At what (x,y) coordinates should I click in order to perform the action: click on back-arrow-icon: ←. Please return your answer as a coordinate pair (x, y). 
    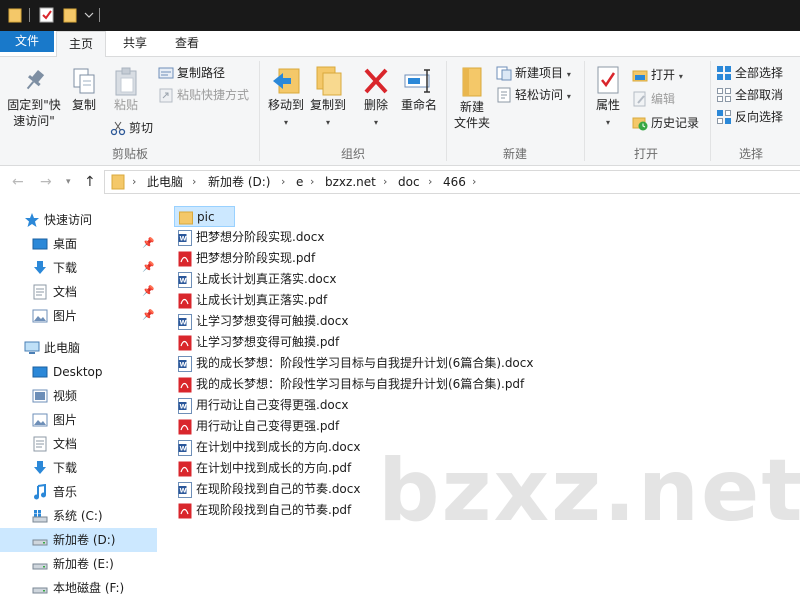
    Looking at the image, I should click on (18, 182).